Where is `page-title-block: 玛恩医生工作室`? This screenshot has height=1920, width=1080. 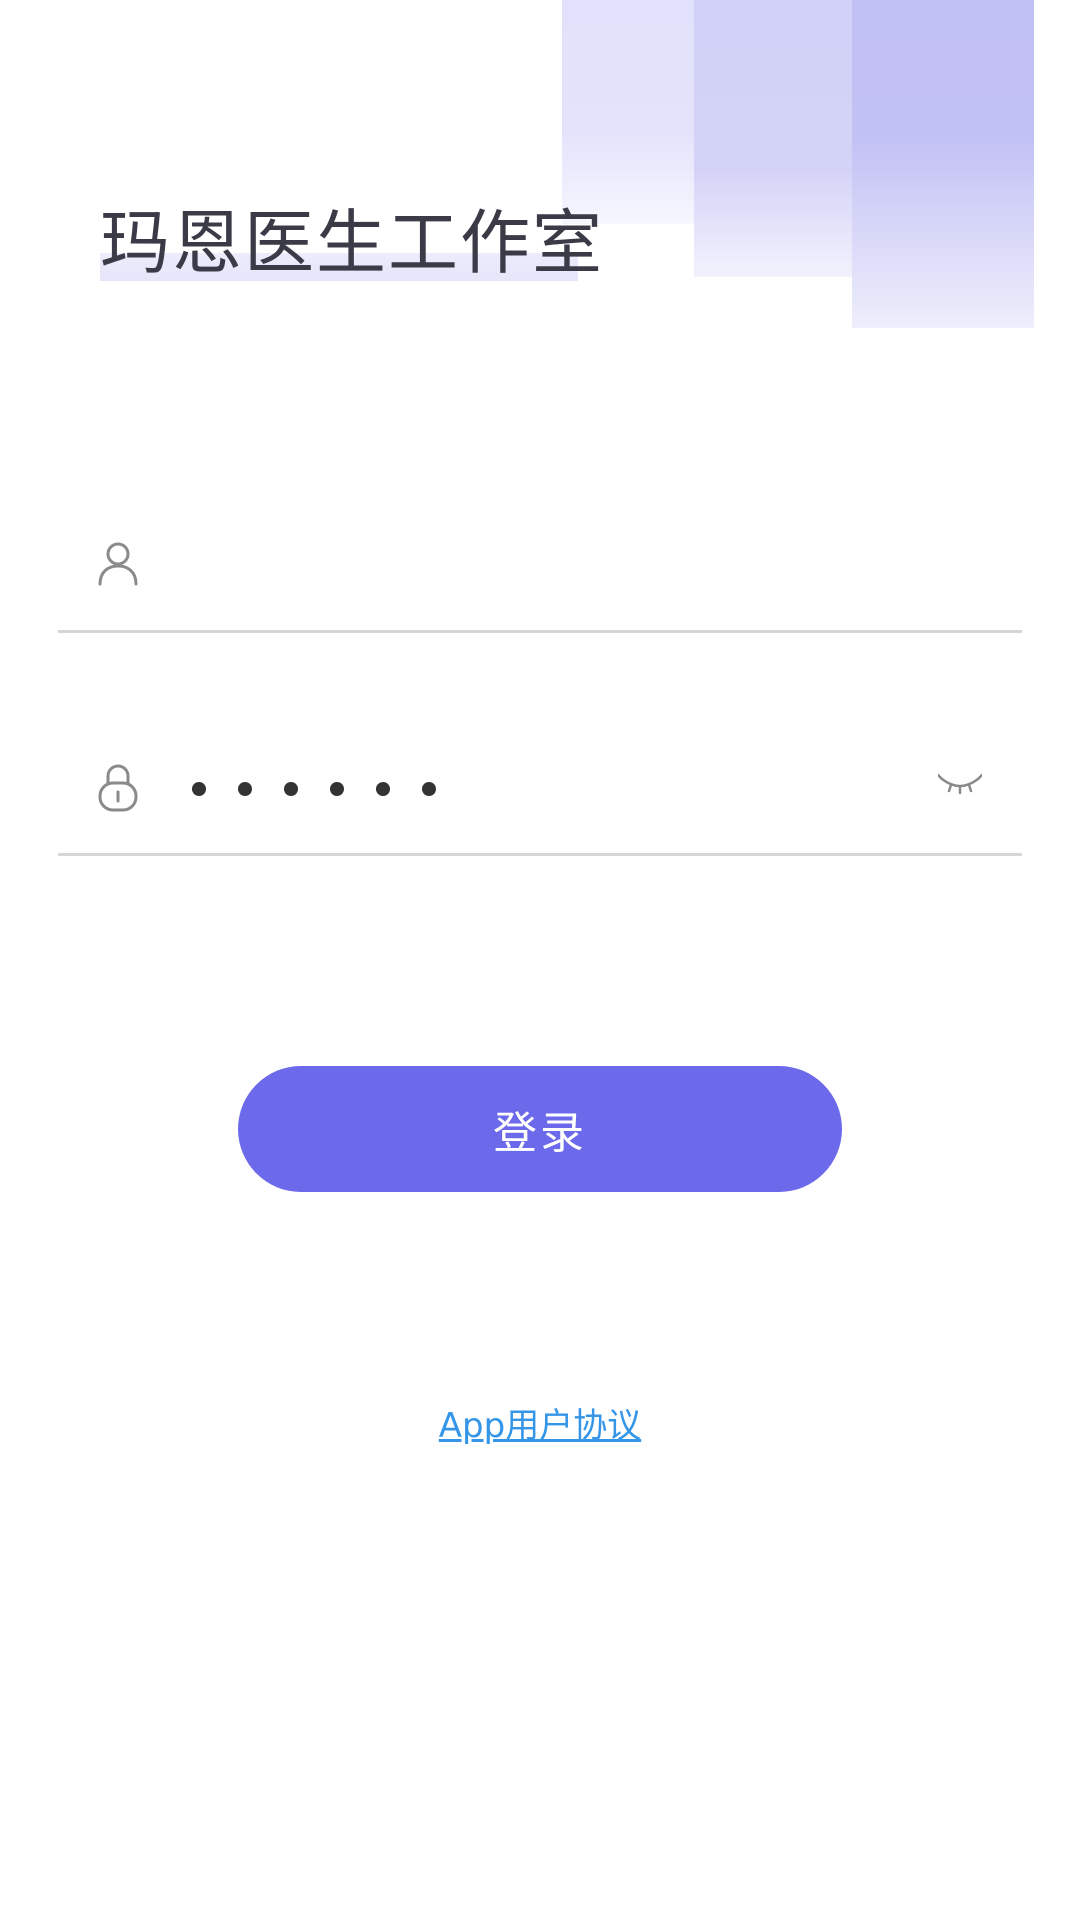
page-title-block: 玛恩医生工作室 is located at coordinates (352, 243).